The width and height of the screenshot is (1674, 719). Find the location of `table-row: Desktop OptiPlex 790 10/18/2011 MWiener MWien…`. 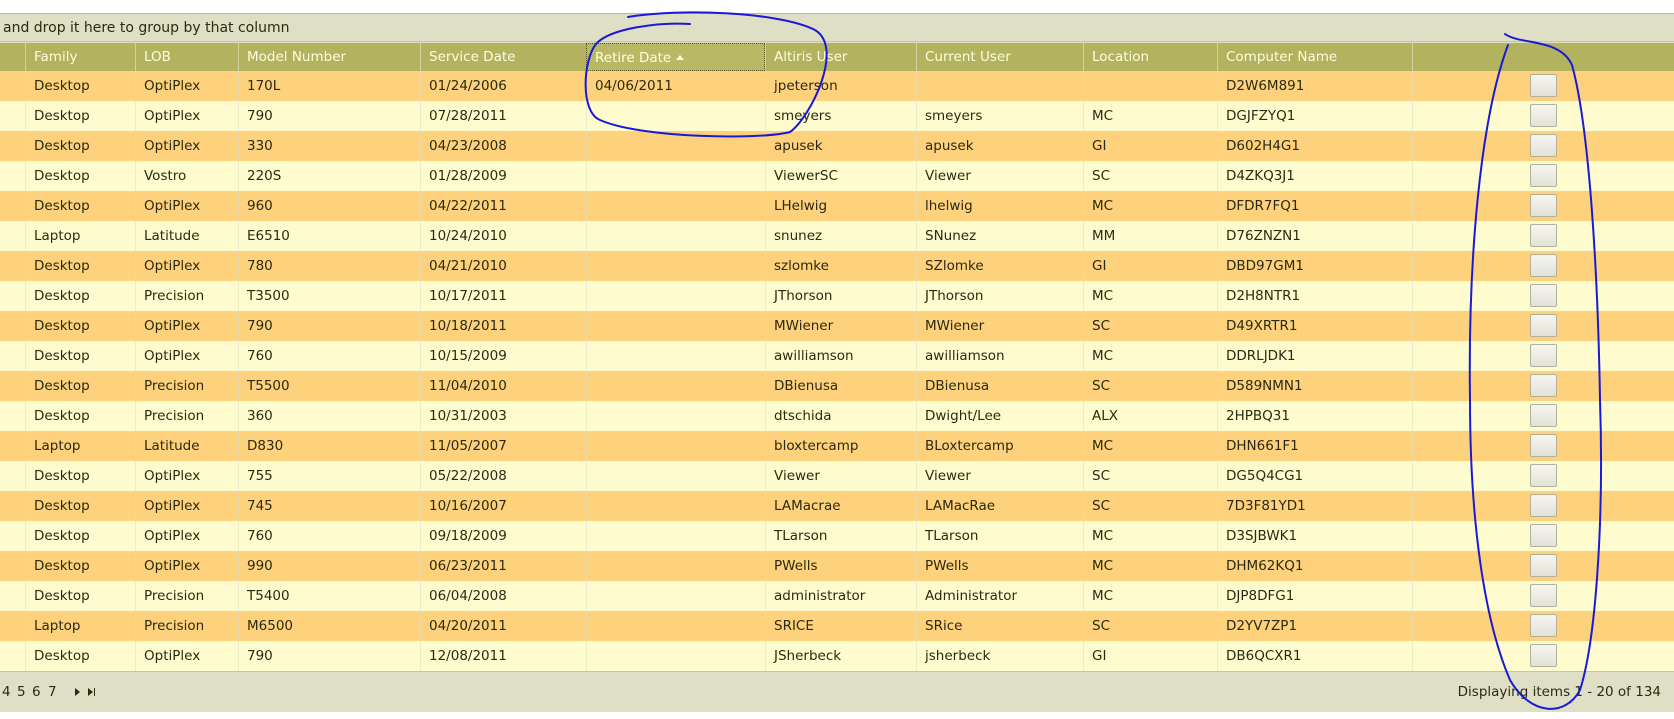

table-row: Desktop OptiPlex 790 10/18/2011 MWiener MWien… is located at coordinates (837, 326).